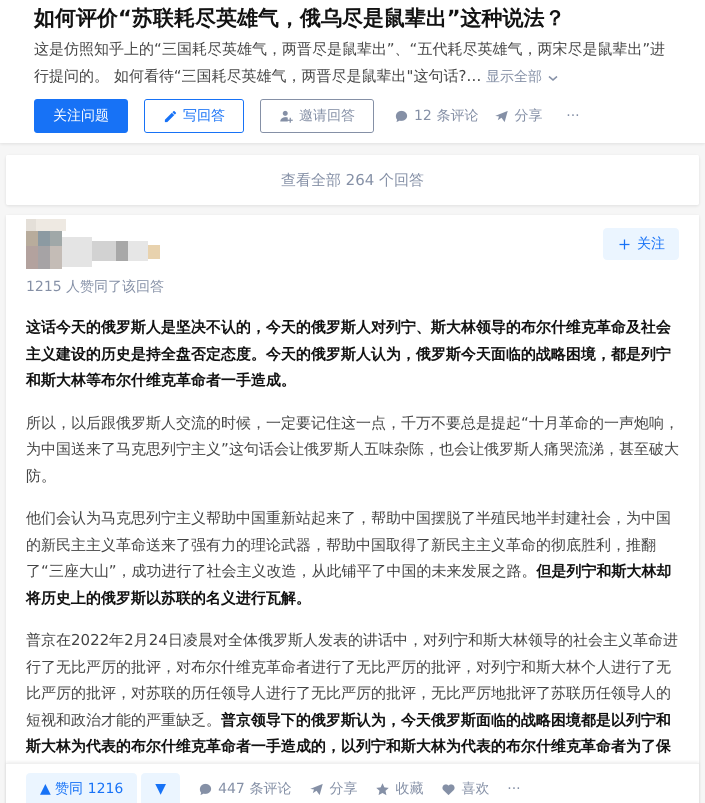  I want to click on plus-icon, so click(624, 244).